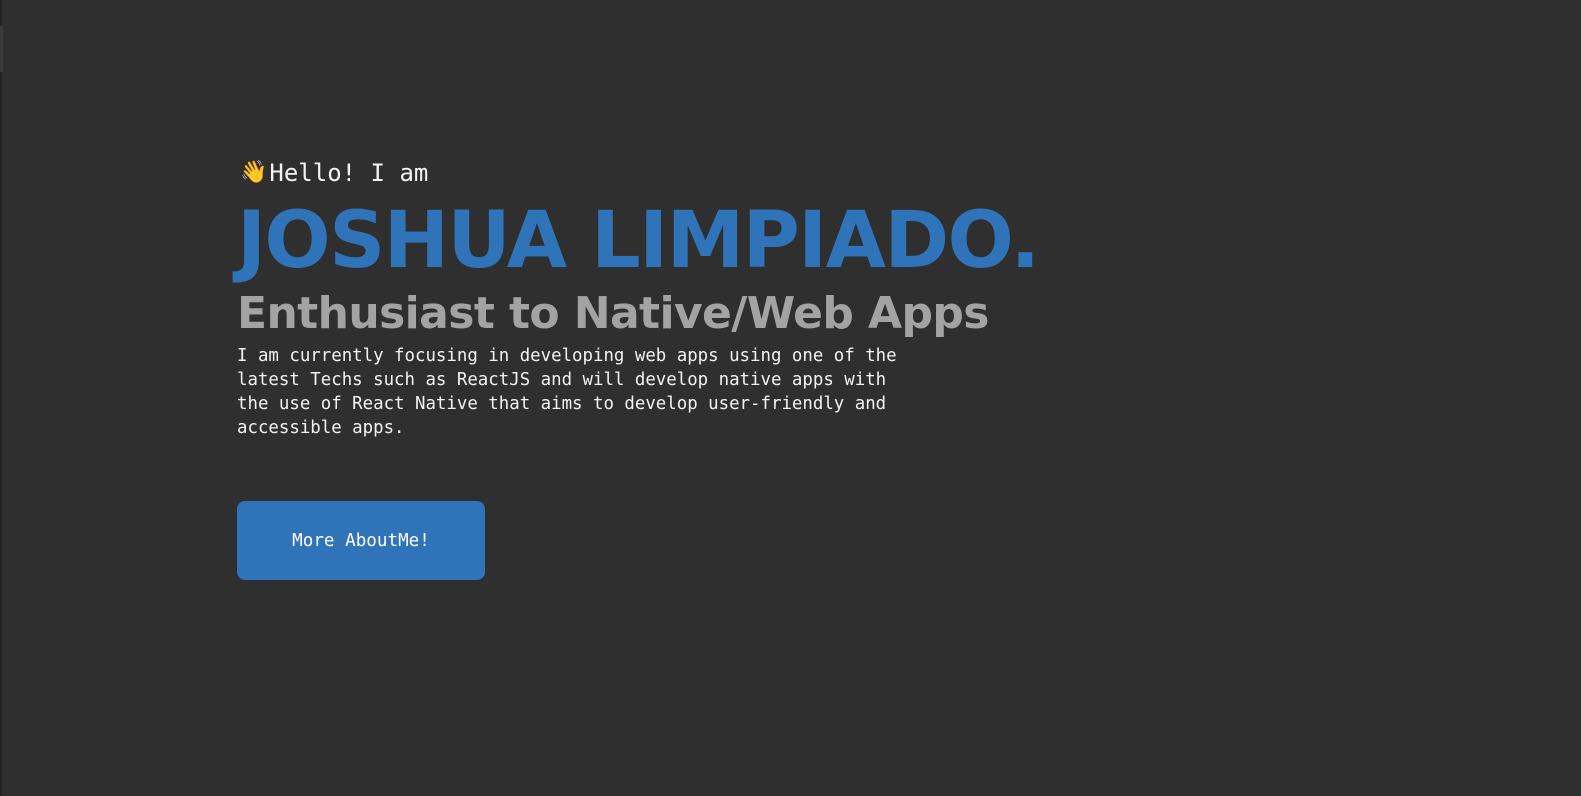 The height and width of the screenshot is (796, 1581). I want to click on hero-name: JOSHUA LIMPIADO., so click(638, 241).